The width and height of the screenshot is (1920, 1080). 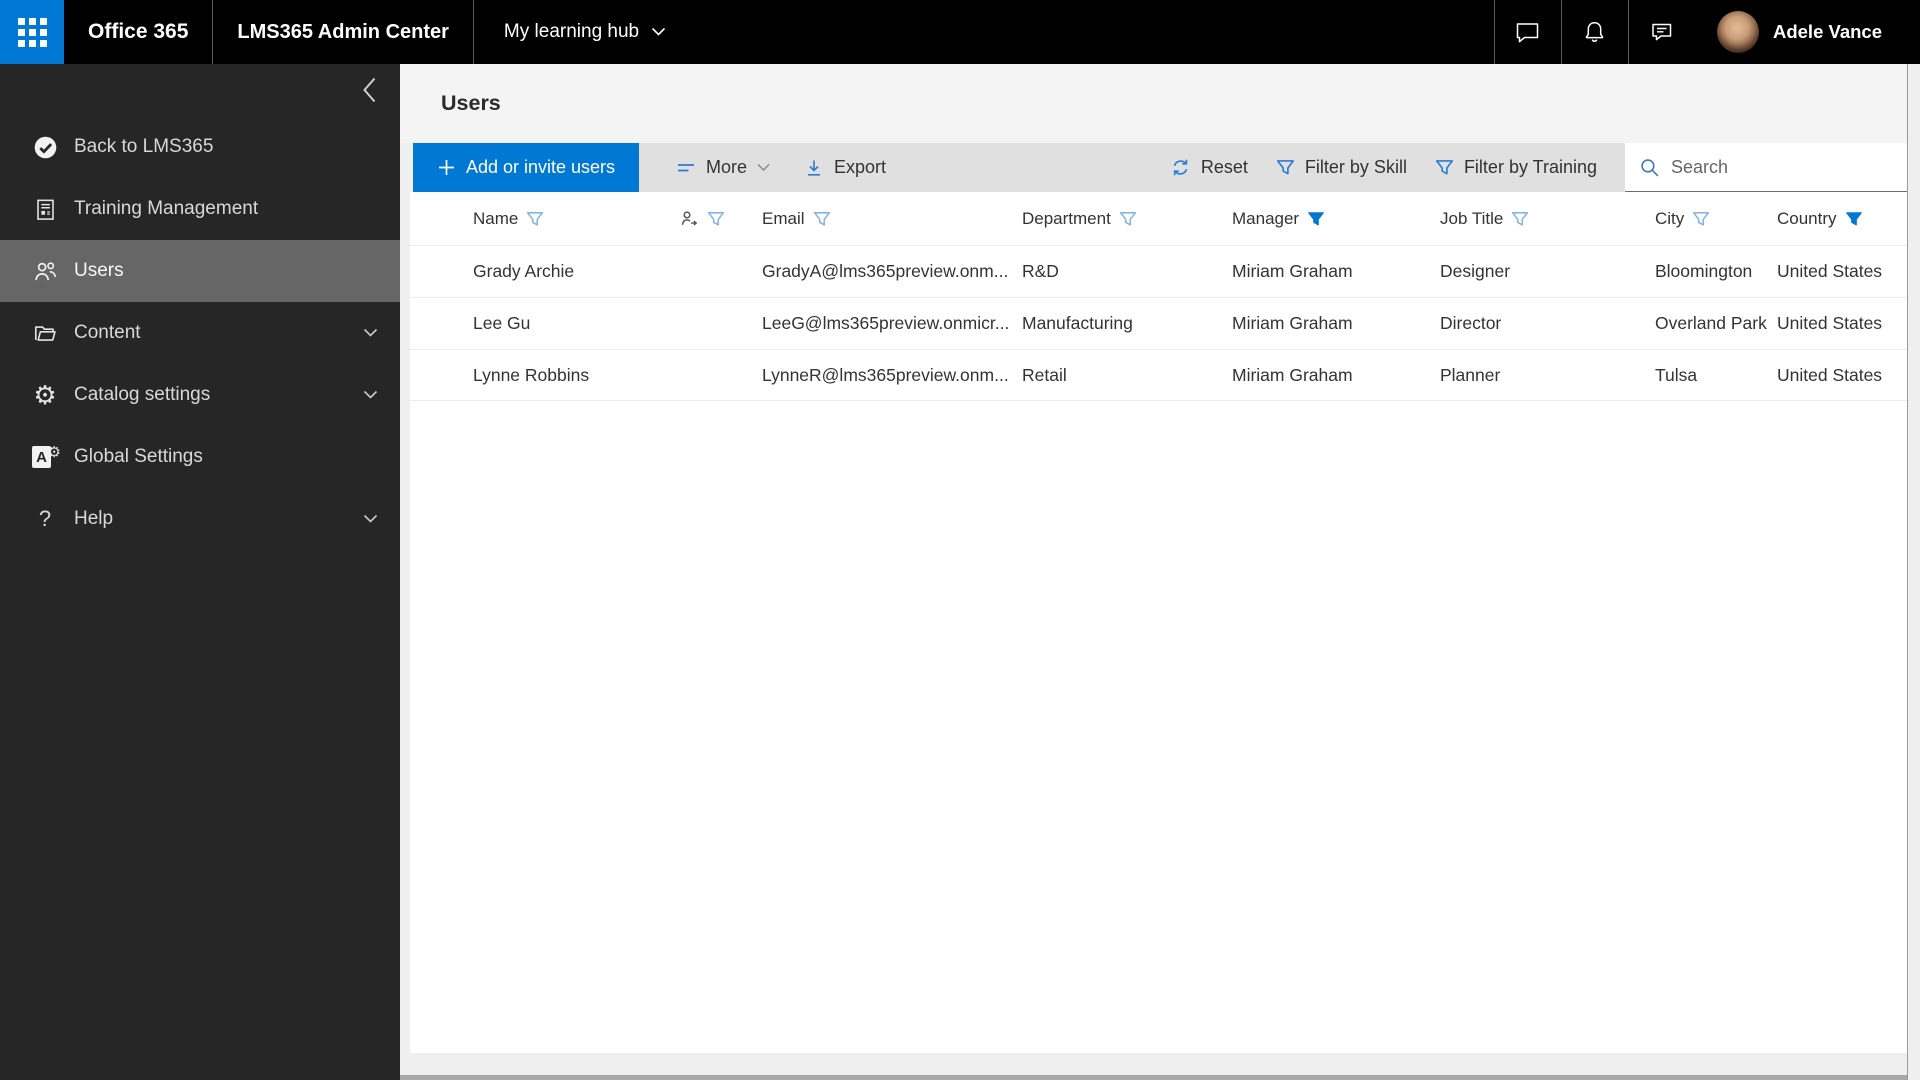 I want to click on column-header-label: Name, so click(x=496, y=218).